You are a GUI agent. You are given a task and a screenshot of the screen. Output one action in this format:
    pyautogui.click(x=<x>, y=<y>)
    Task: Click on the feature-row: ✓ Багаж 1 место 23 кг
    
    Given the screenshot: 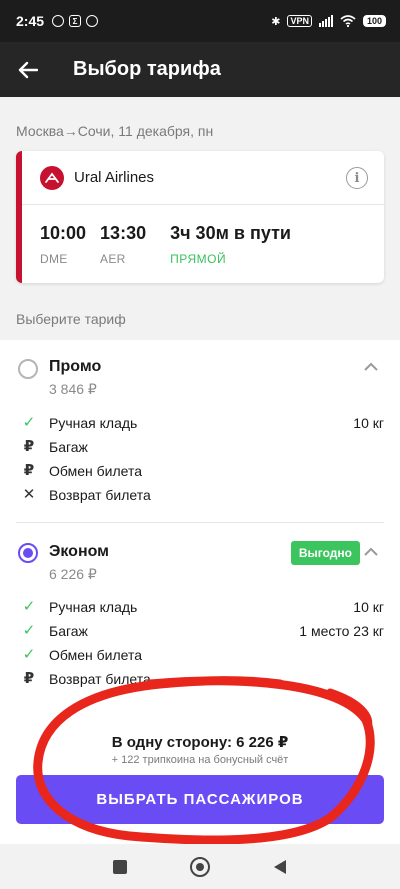 What is the action you would take?
    pyautogui.click(x=200, y=632)
    